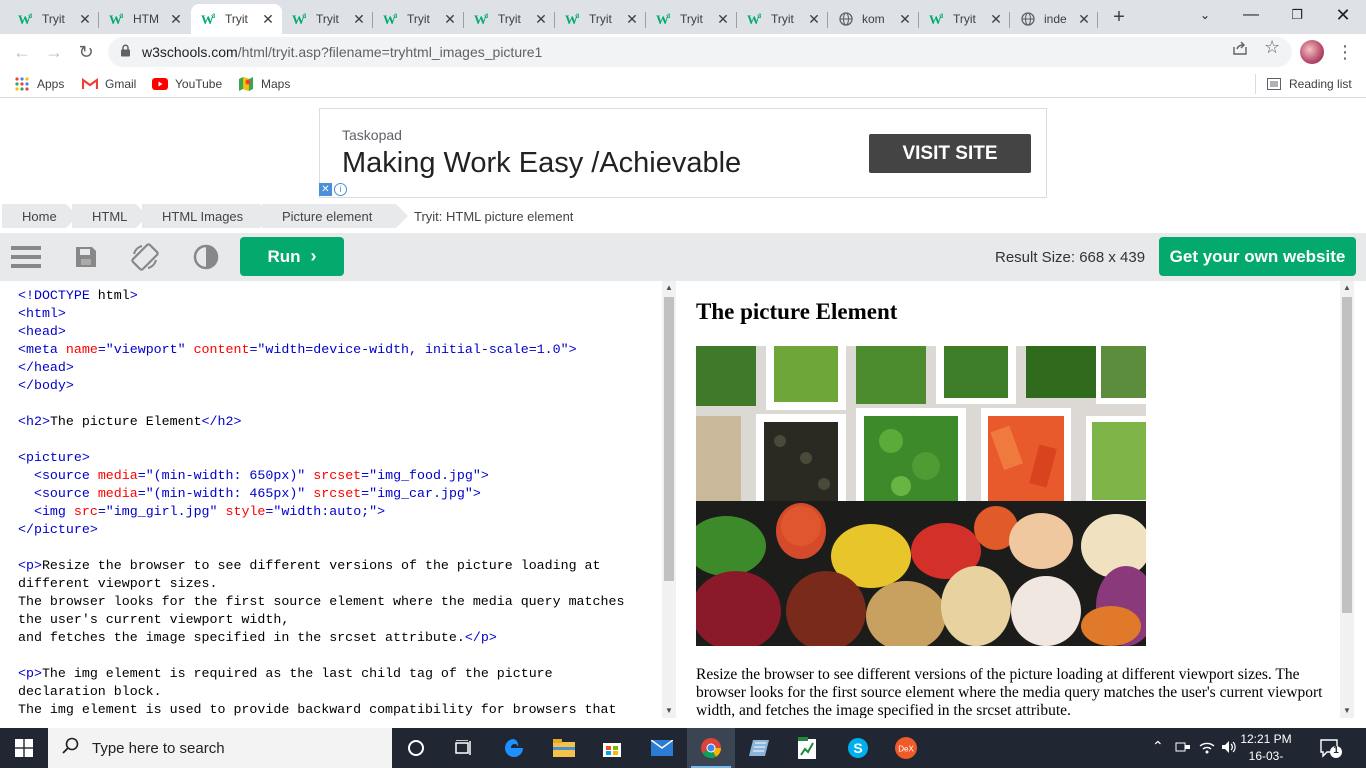 The height and width of the screenshot is (782, 1366). I want to click on forward-arrow-icon: →, so click(54, 52).